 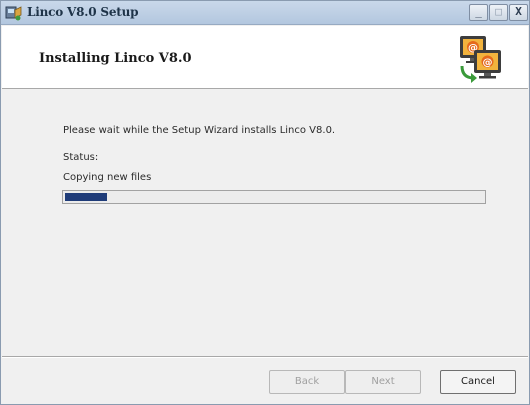 What do you see at coordinates (480, 59) in the screenshot?
I see `monitors-transfer-icon: @ @` at bounding box center [480, 59].